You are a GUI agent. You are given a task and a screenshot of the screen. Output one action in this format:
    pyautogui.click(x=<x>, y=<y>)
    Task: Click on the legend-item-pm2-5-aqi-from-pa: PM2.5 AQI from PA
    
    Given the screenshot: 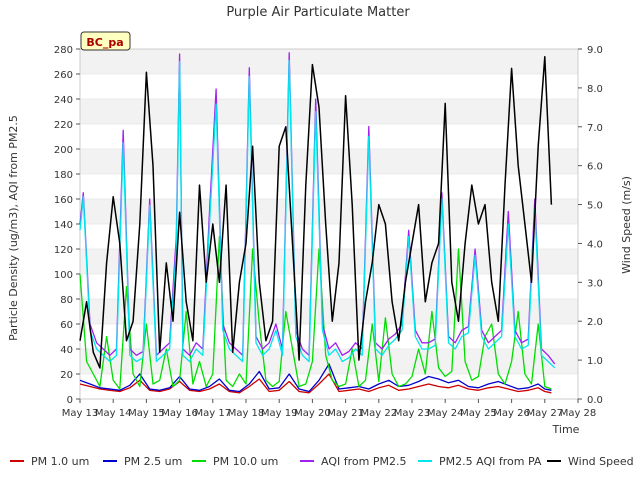 What is the action you would take?
    pyautogui.click(x=480, y=461)
    